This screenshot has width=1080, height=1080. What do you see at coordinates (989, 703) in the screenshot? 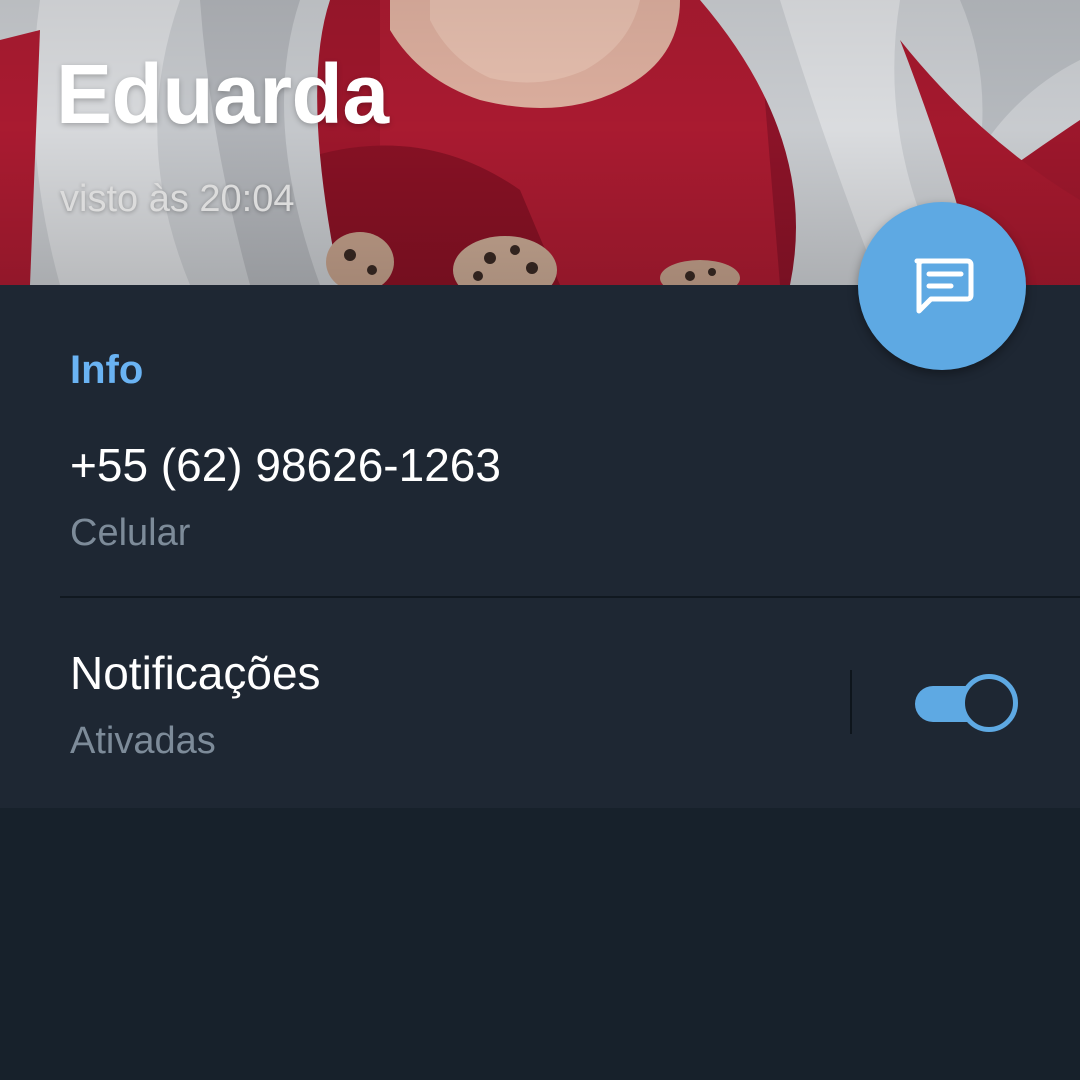
I see `toggle-thumb` at bounding box center [989, 703].